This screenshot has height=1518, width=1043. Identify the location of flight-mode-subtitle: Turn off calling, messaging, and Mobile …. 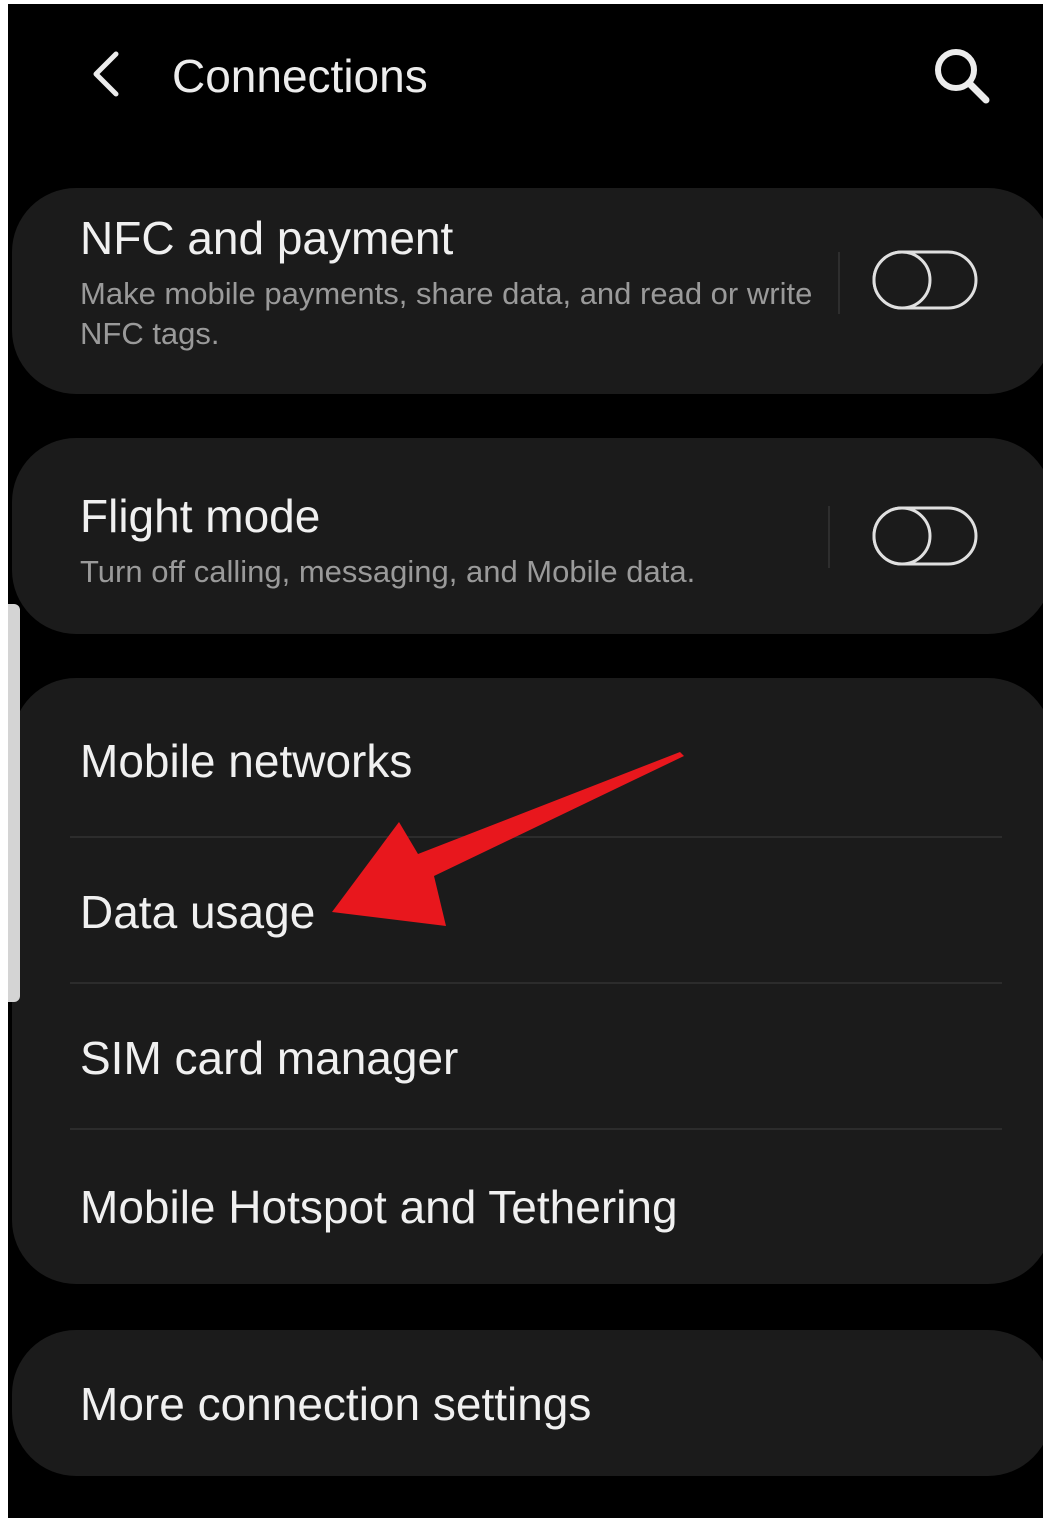
(388, 571).